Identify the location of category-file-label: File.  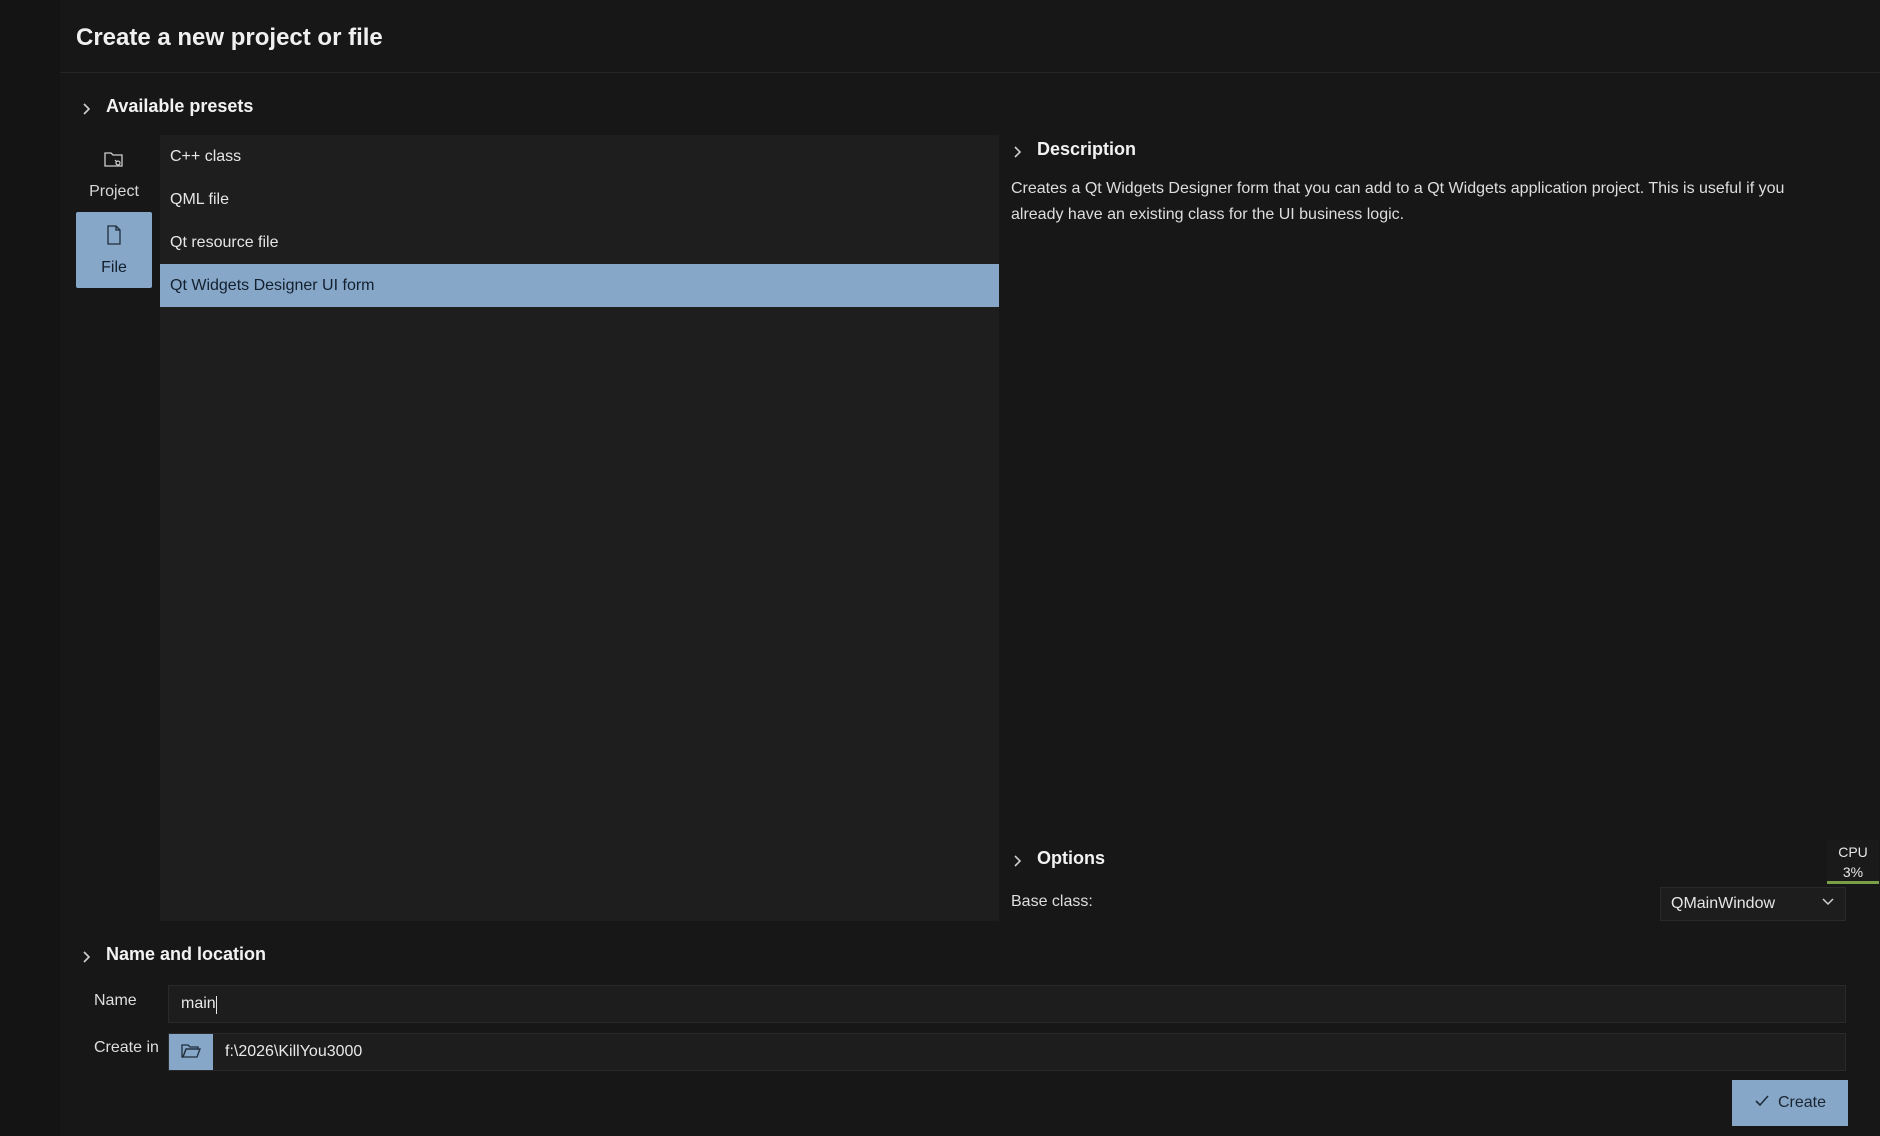
(114, 267).